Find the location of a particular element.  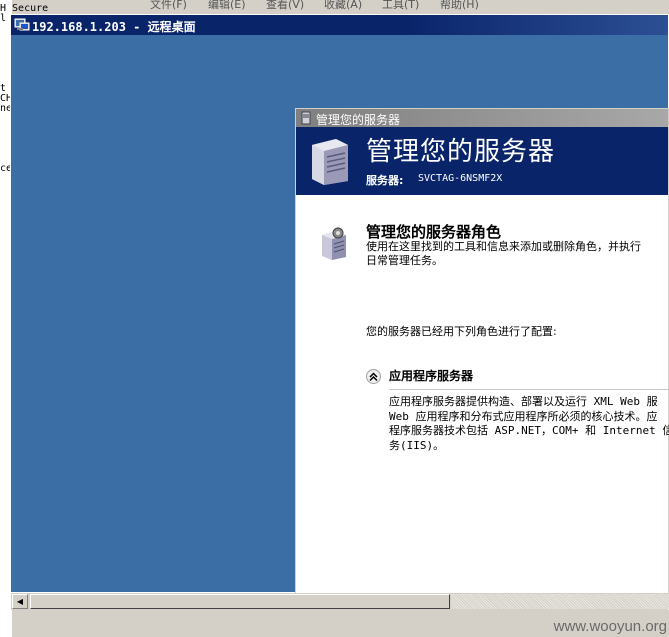

host-menu-file: 文件(F) is located at coordinates (168, 6).